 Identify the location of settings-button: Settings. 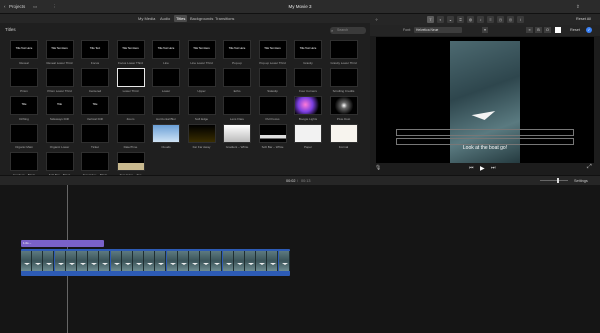
(581, 181).